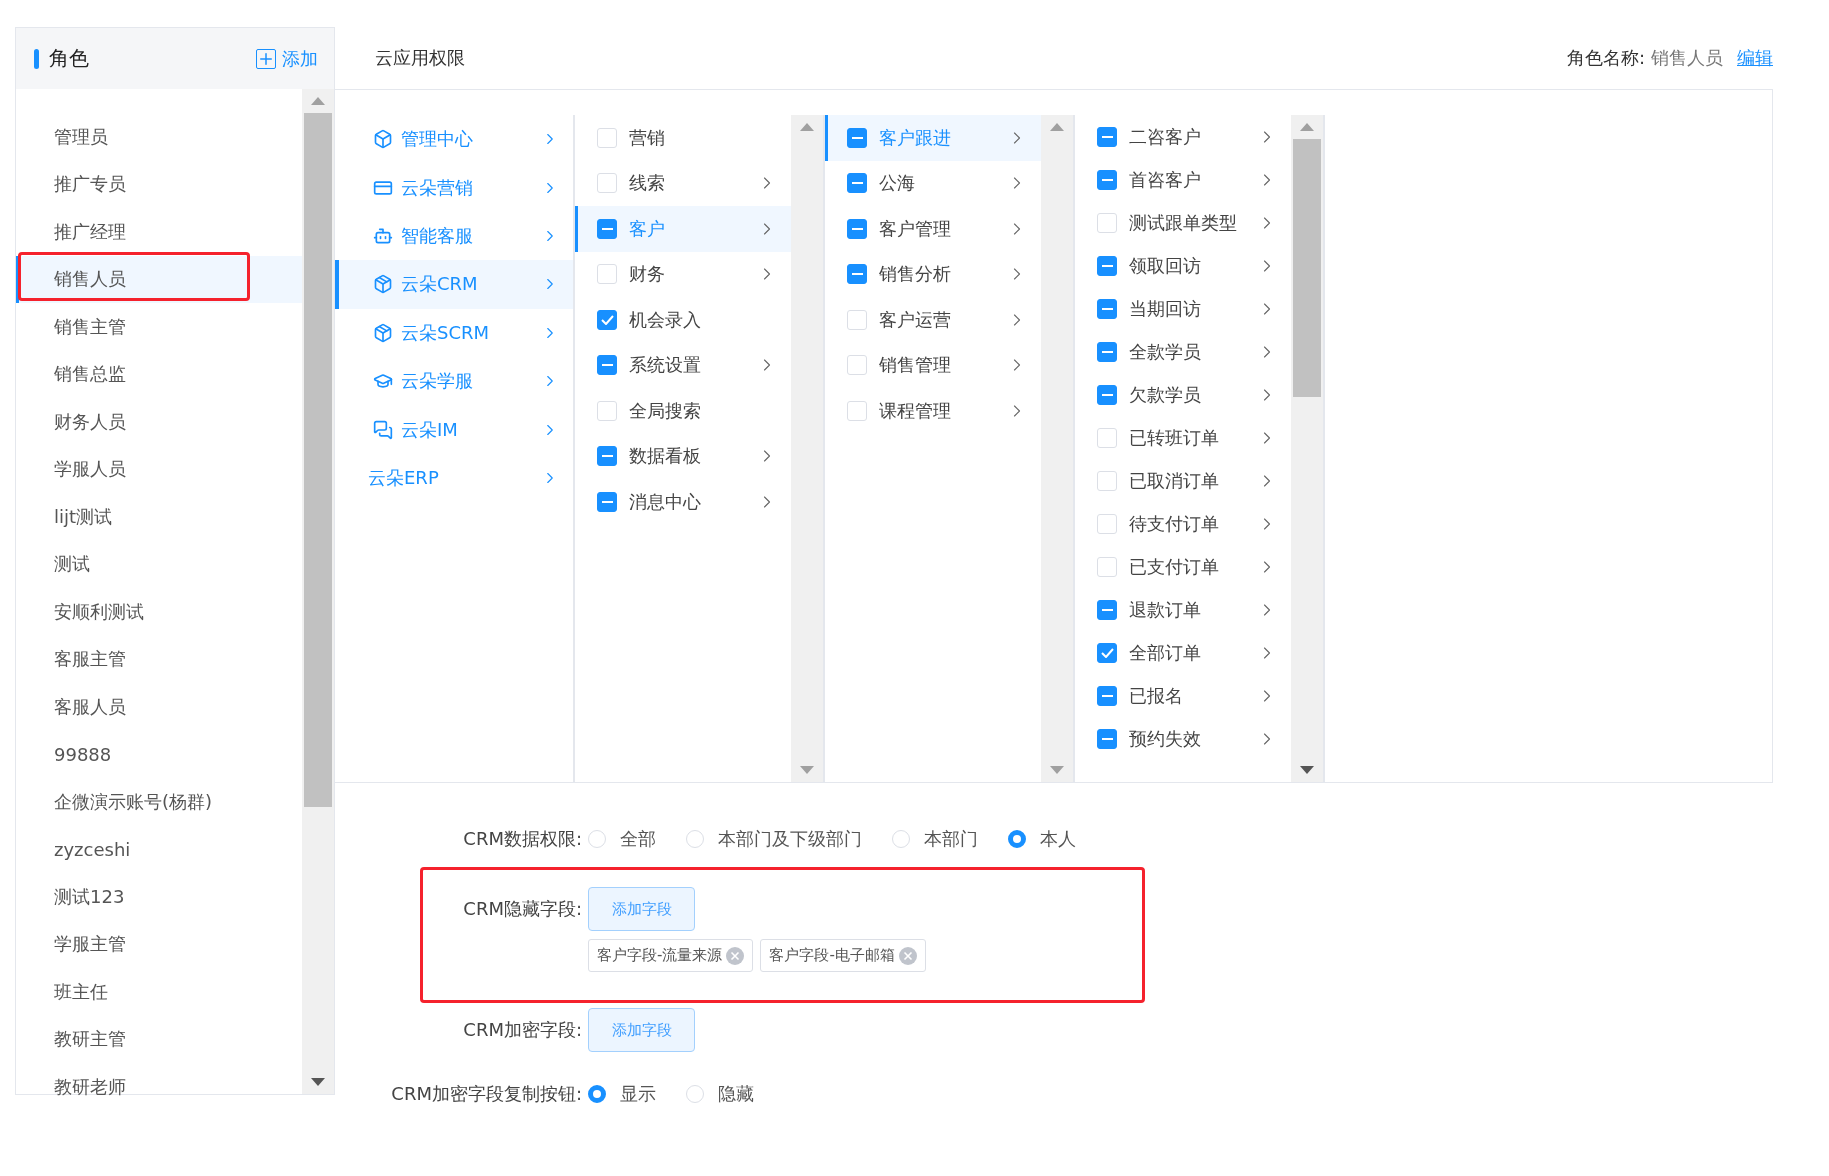 The height and width of the screenshot is (1176, 1829). I want to click on role-item: 学服主管, so click(159, 944).